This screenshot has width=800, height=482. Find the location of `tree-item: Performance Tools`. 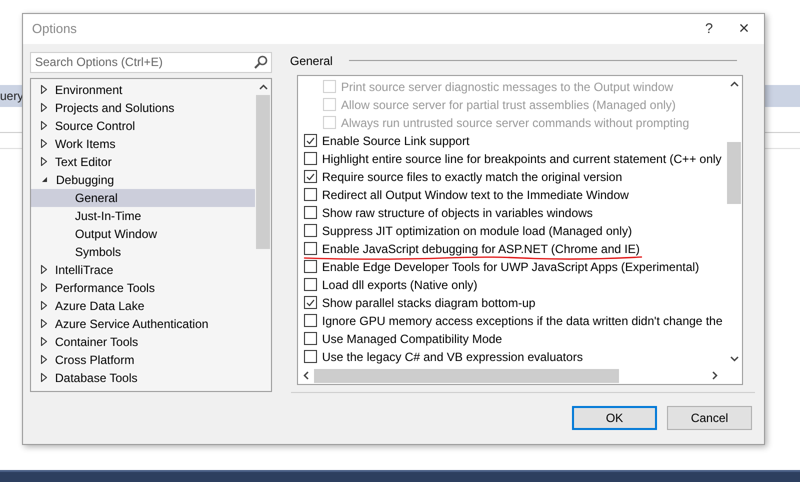

tree-item: Performance Tools is located at coordinates (143, 287).